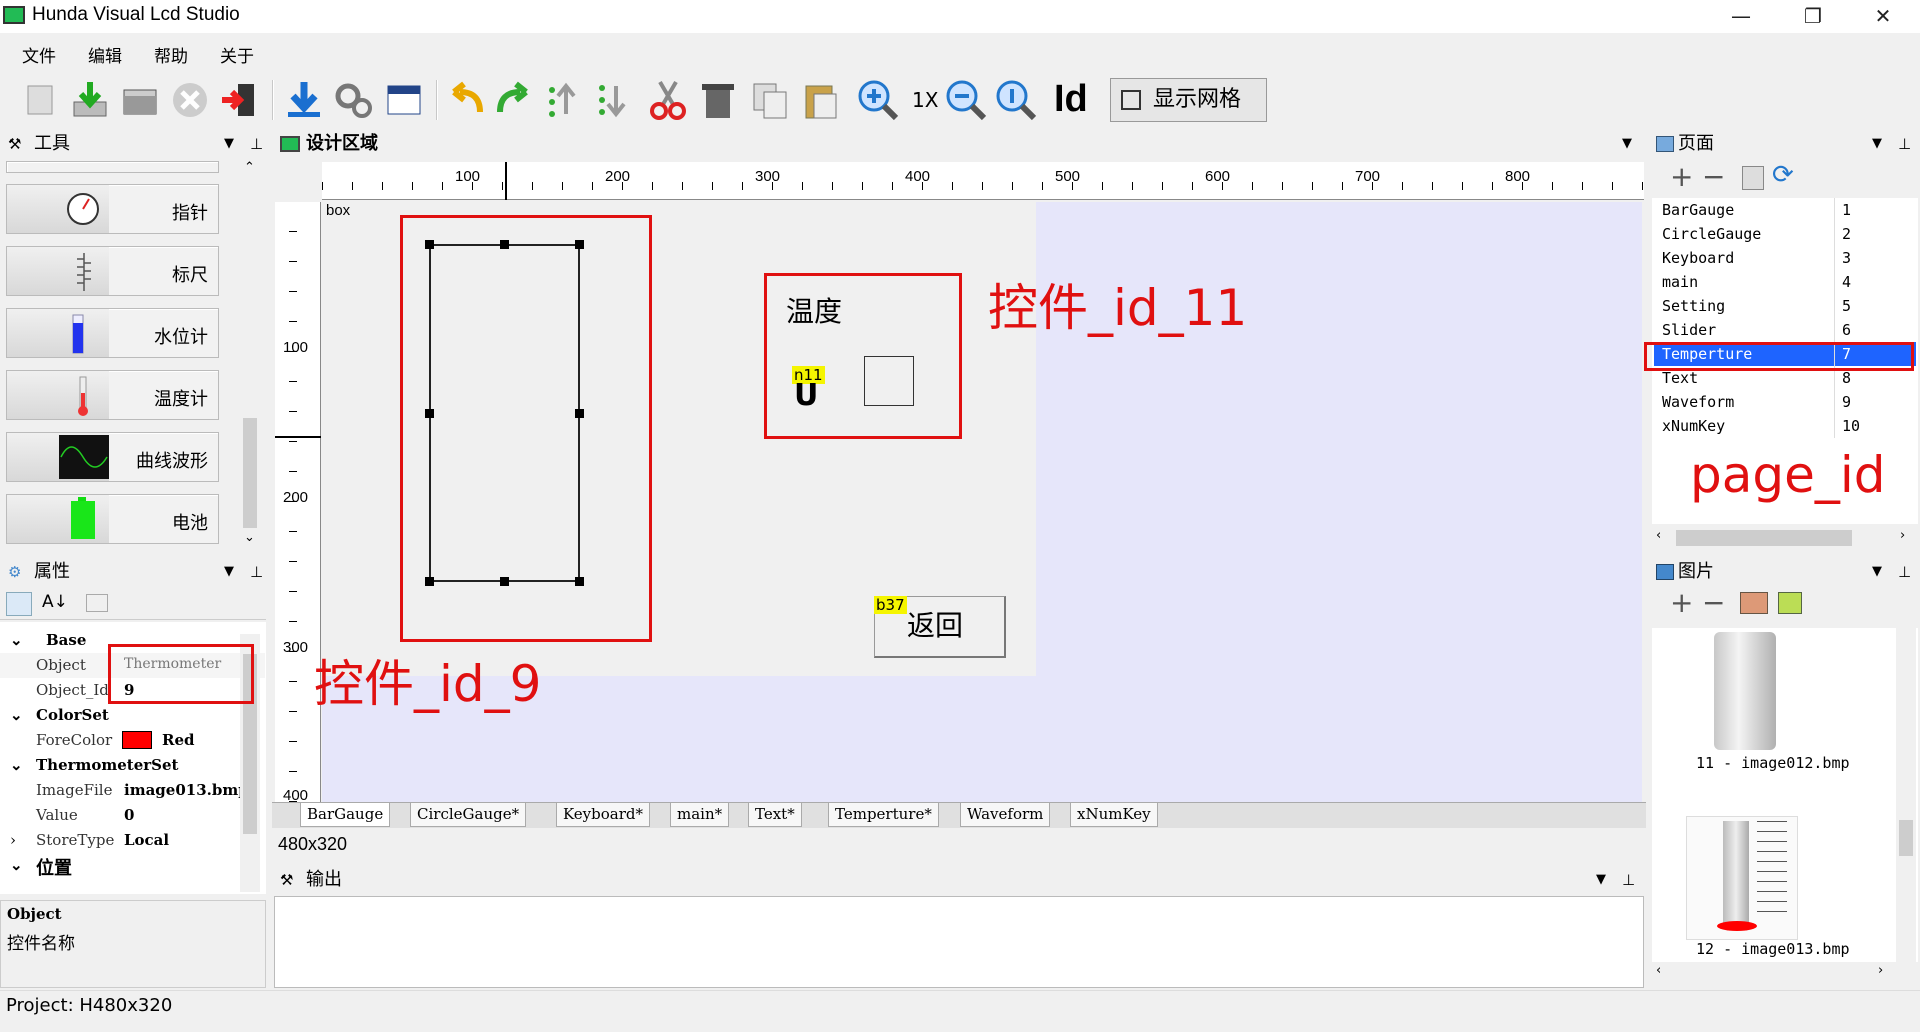 The image size is (1920, 1032). I want to click on page-list-item: Keyboard 3, so click(1785, 258).